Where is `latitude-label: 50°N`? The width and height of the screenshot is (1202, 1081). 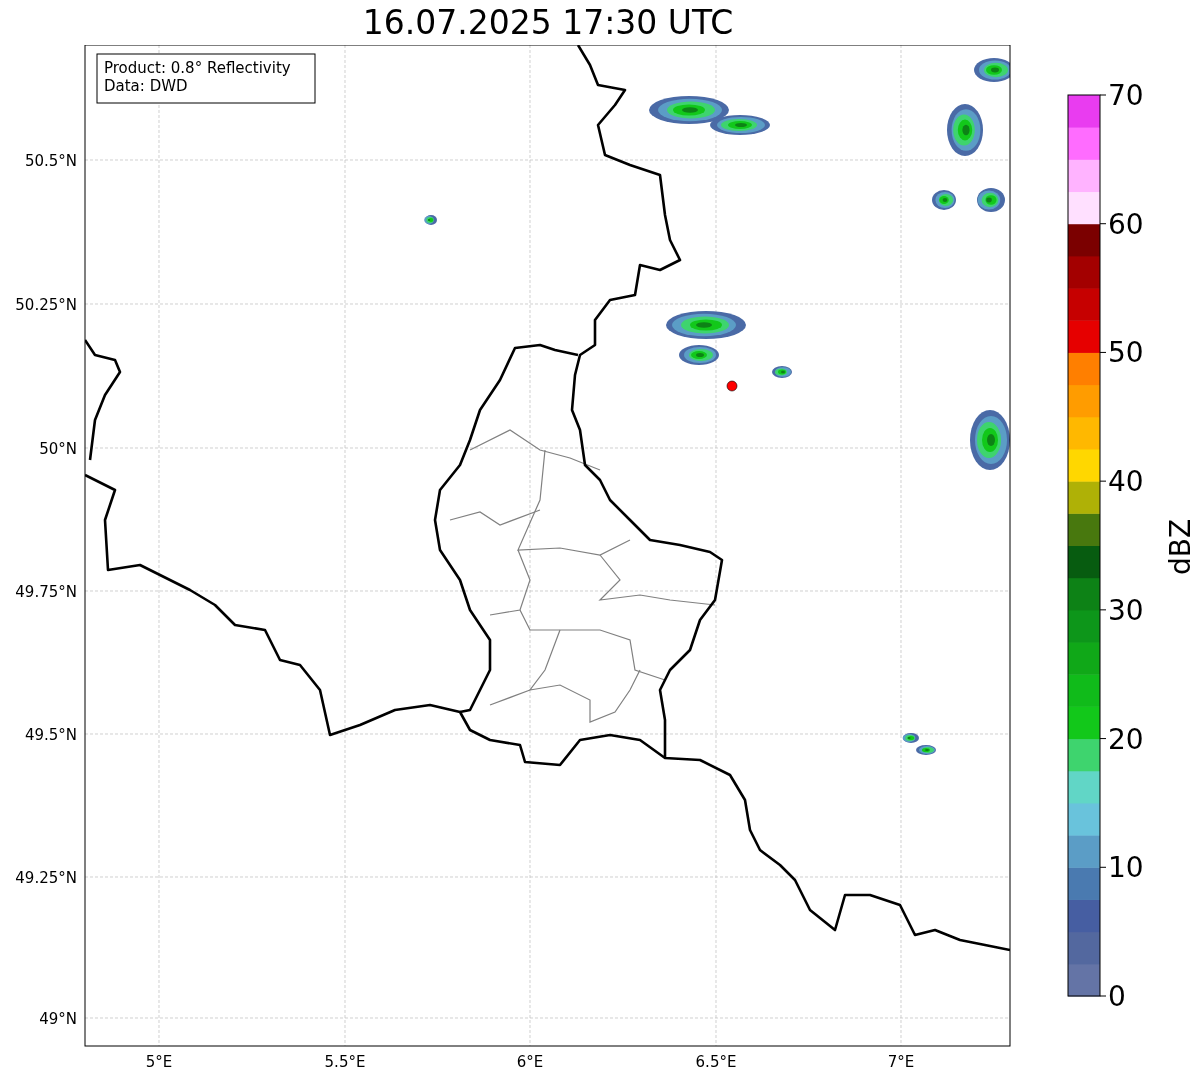
latitude-label: 50°N is located at coordinates (58, 449).